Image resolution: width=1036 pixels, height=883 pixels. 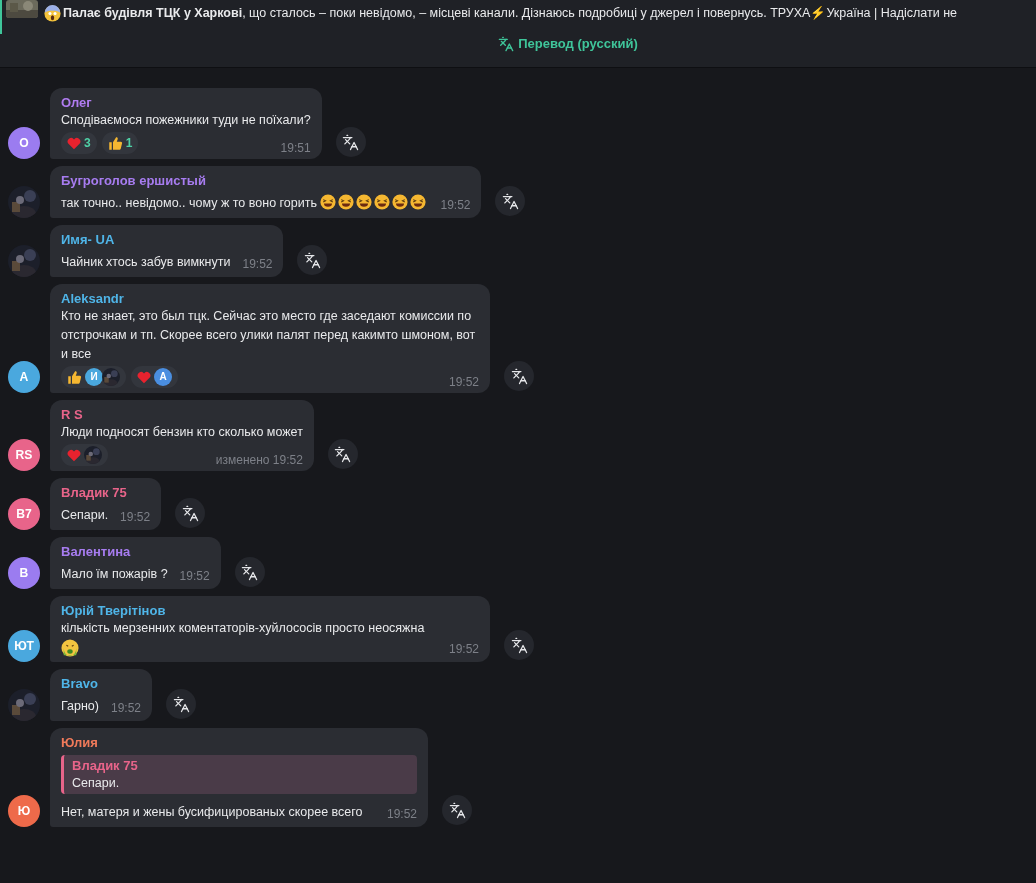 What do you see at coordinates (24, 573) in the screenshot?
I see `avatar: В` at bounding box center [24, 573].